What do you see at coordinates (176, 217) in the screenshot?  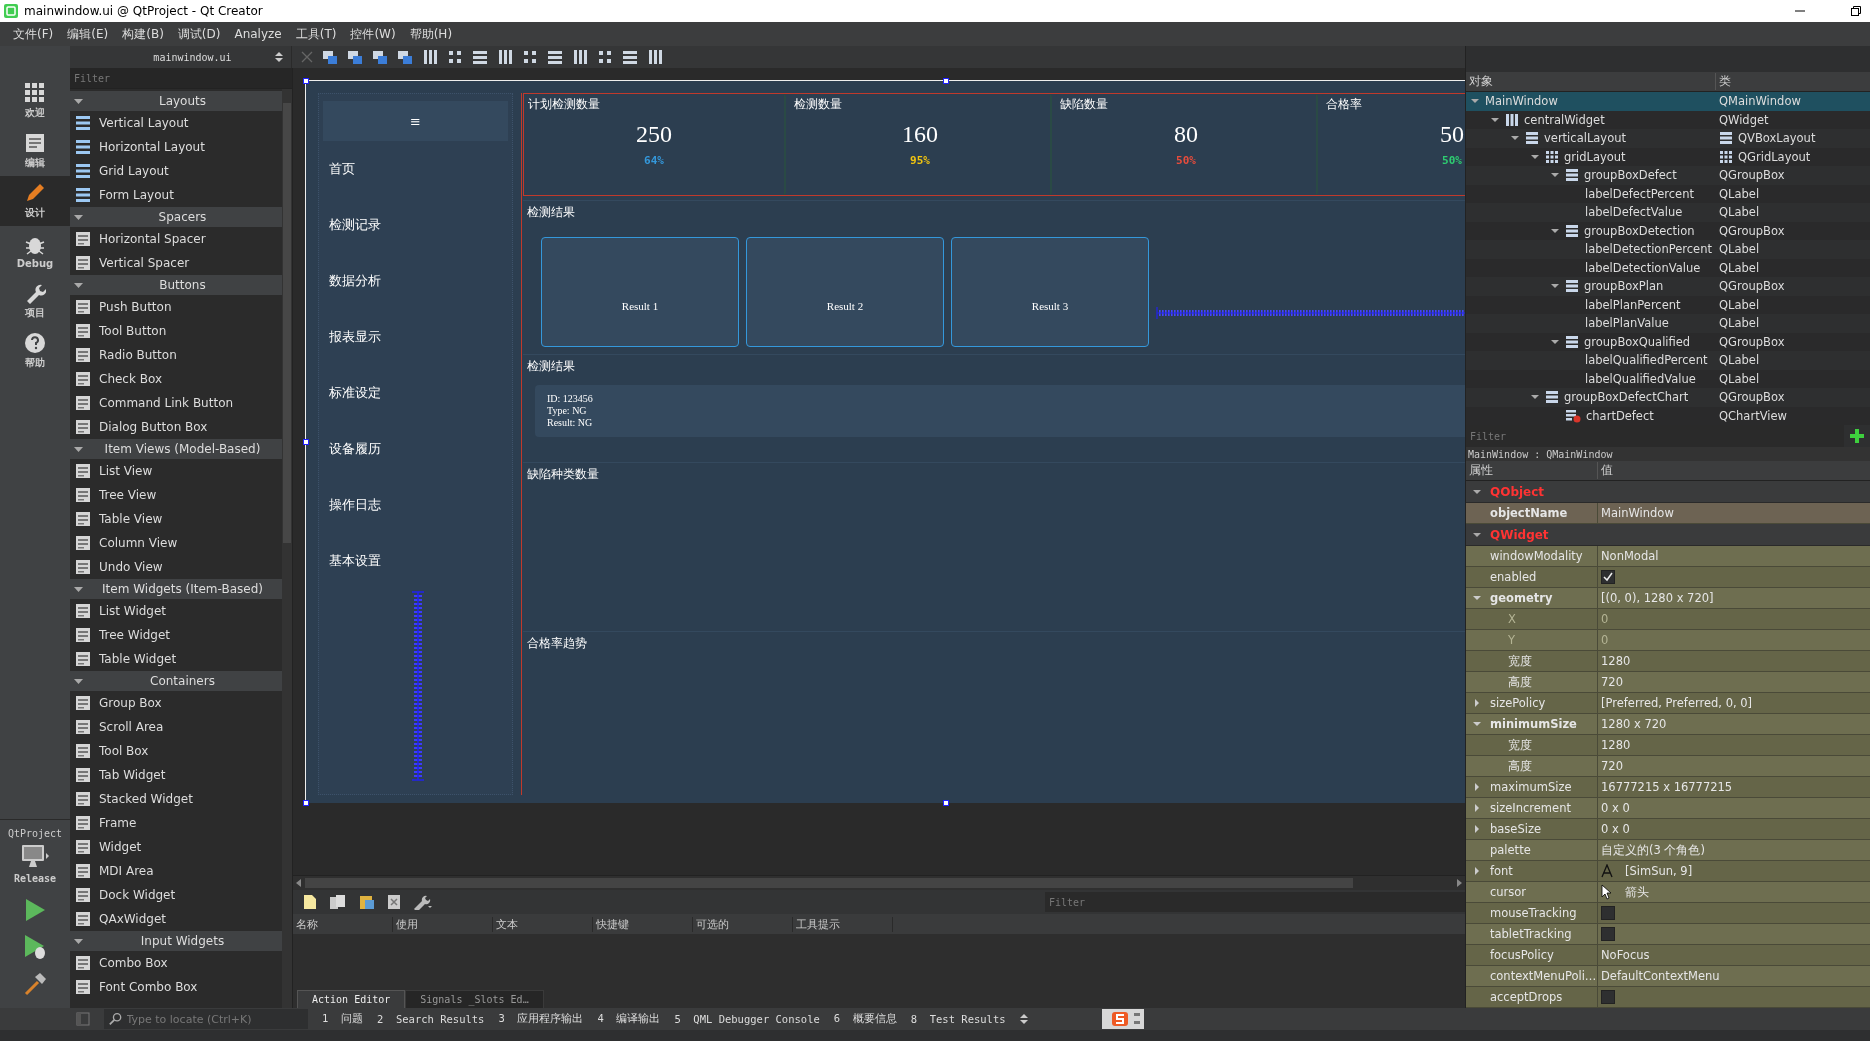 I see `category-header: Spacers` at bounding box center [176, 217].